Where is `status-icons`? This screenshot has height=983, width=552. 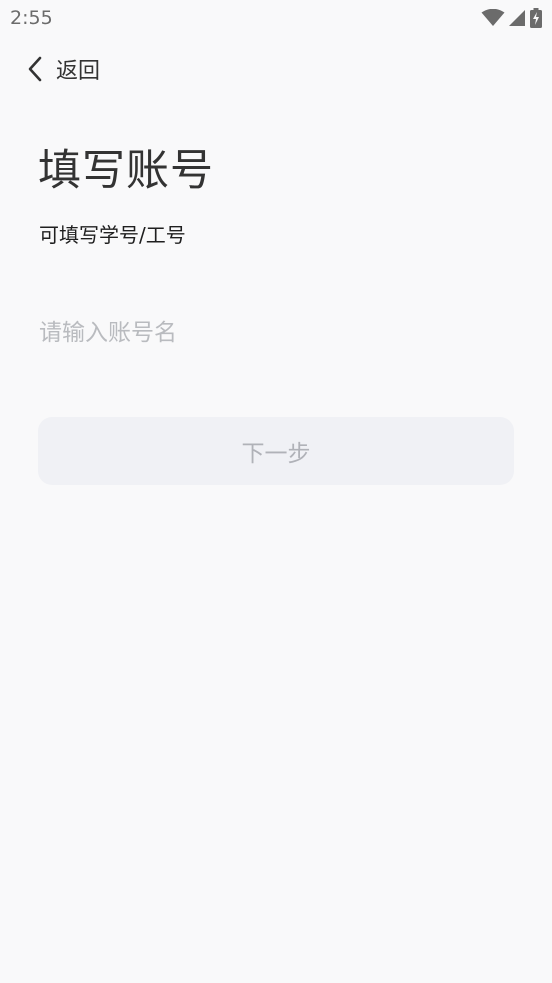 status-icons is located at coordinates (511, 18).